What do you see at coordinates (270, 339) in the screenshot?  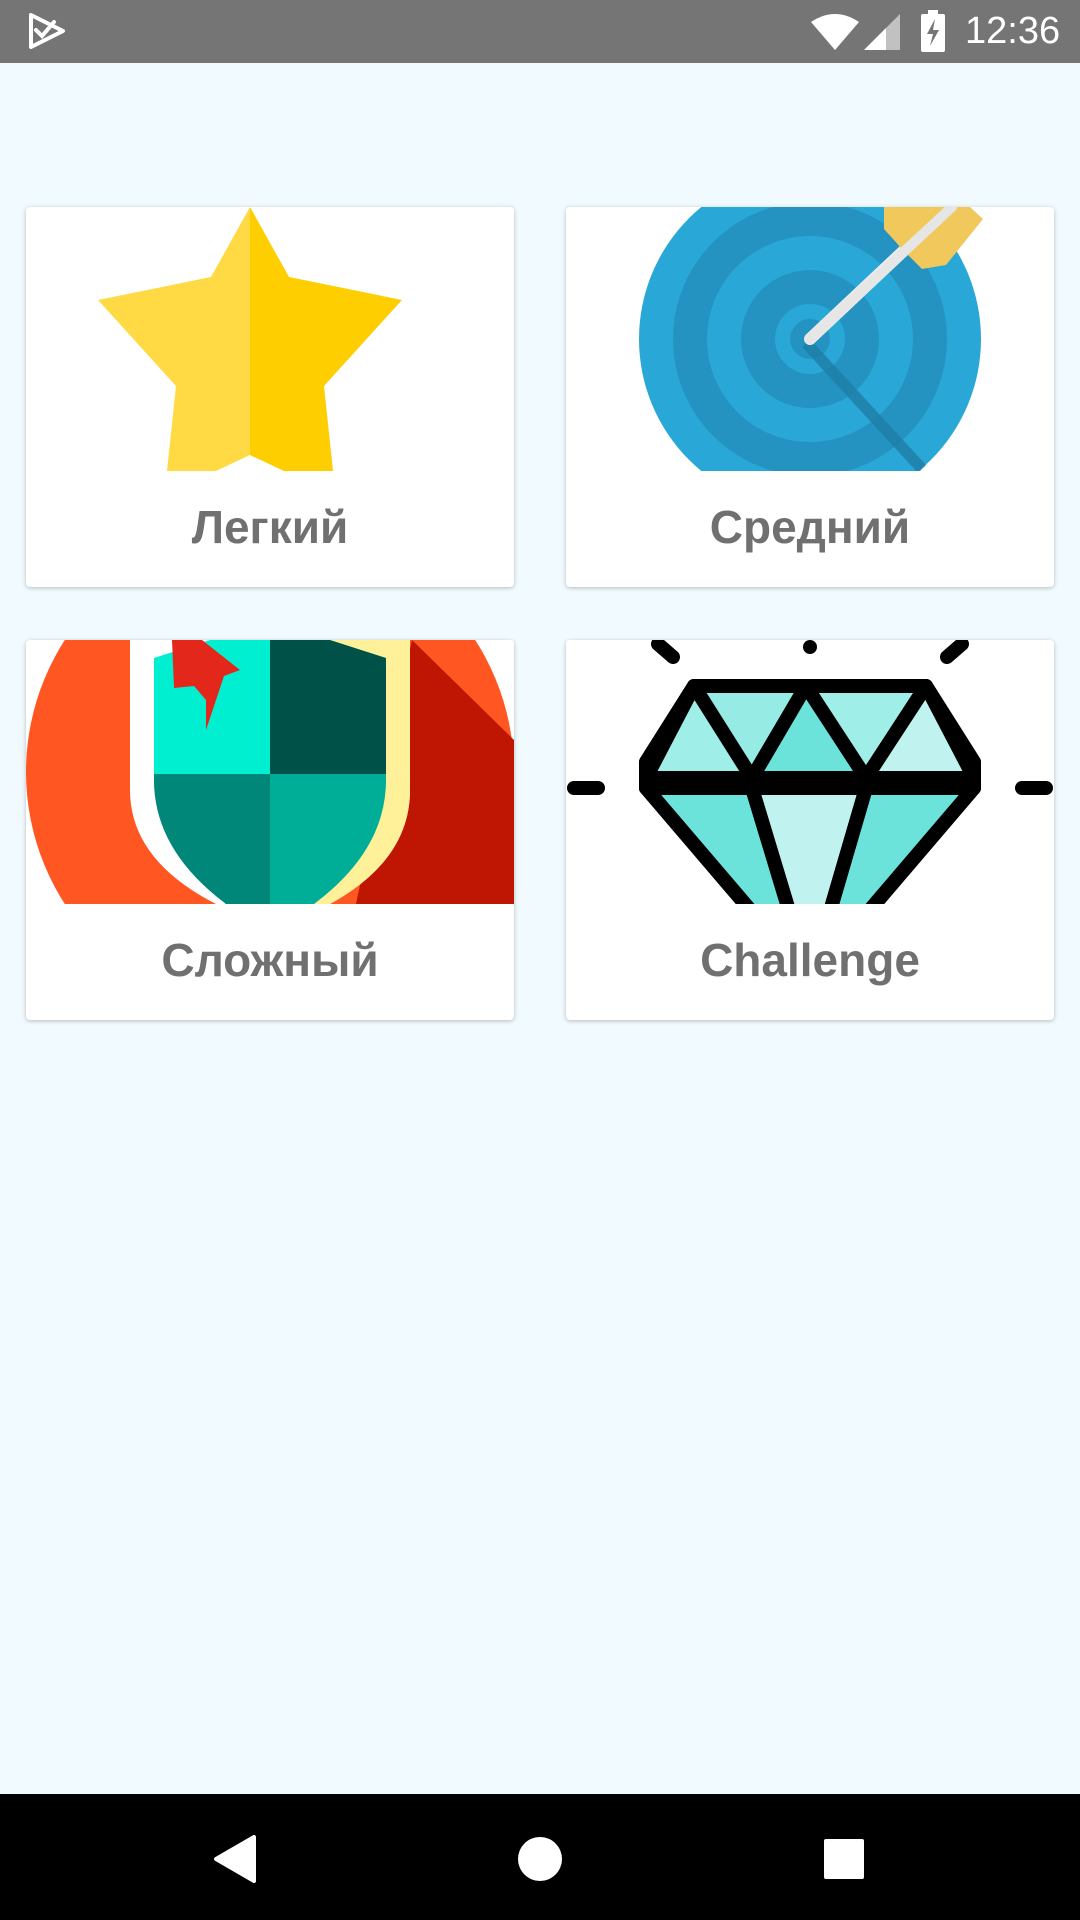 I see `star-icon` at bounding box center [270, 339].